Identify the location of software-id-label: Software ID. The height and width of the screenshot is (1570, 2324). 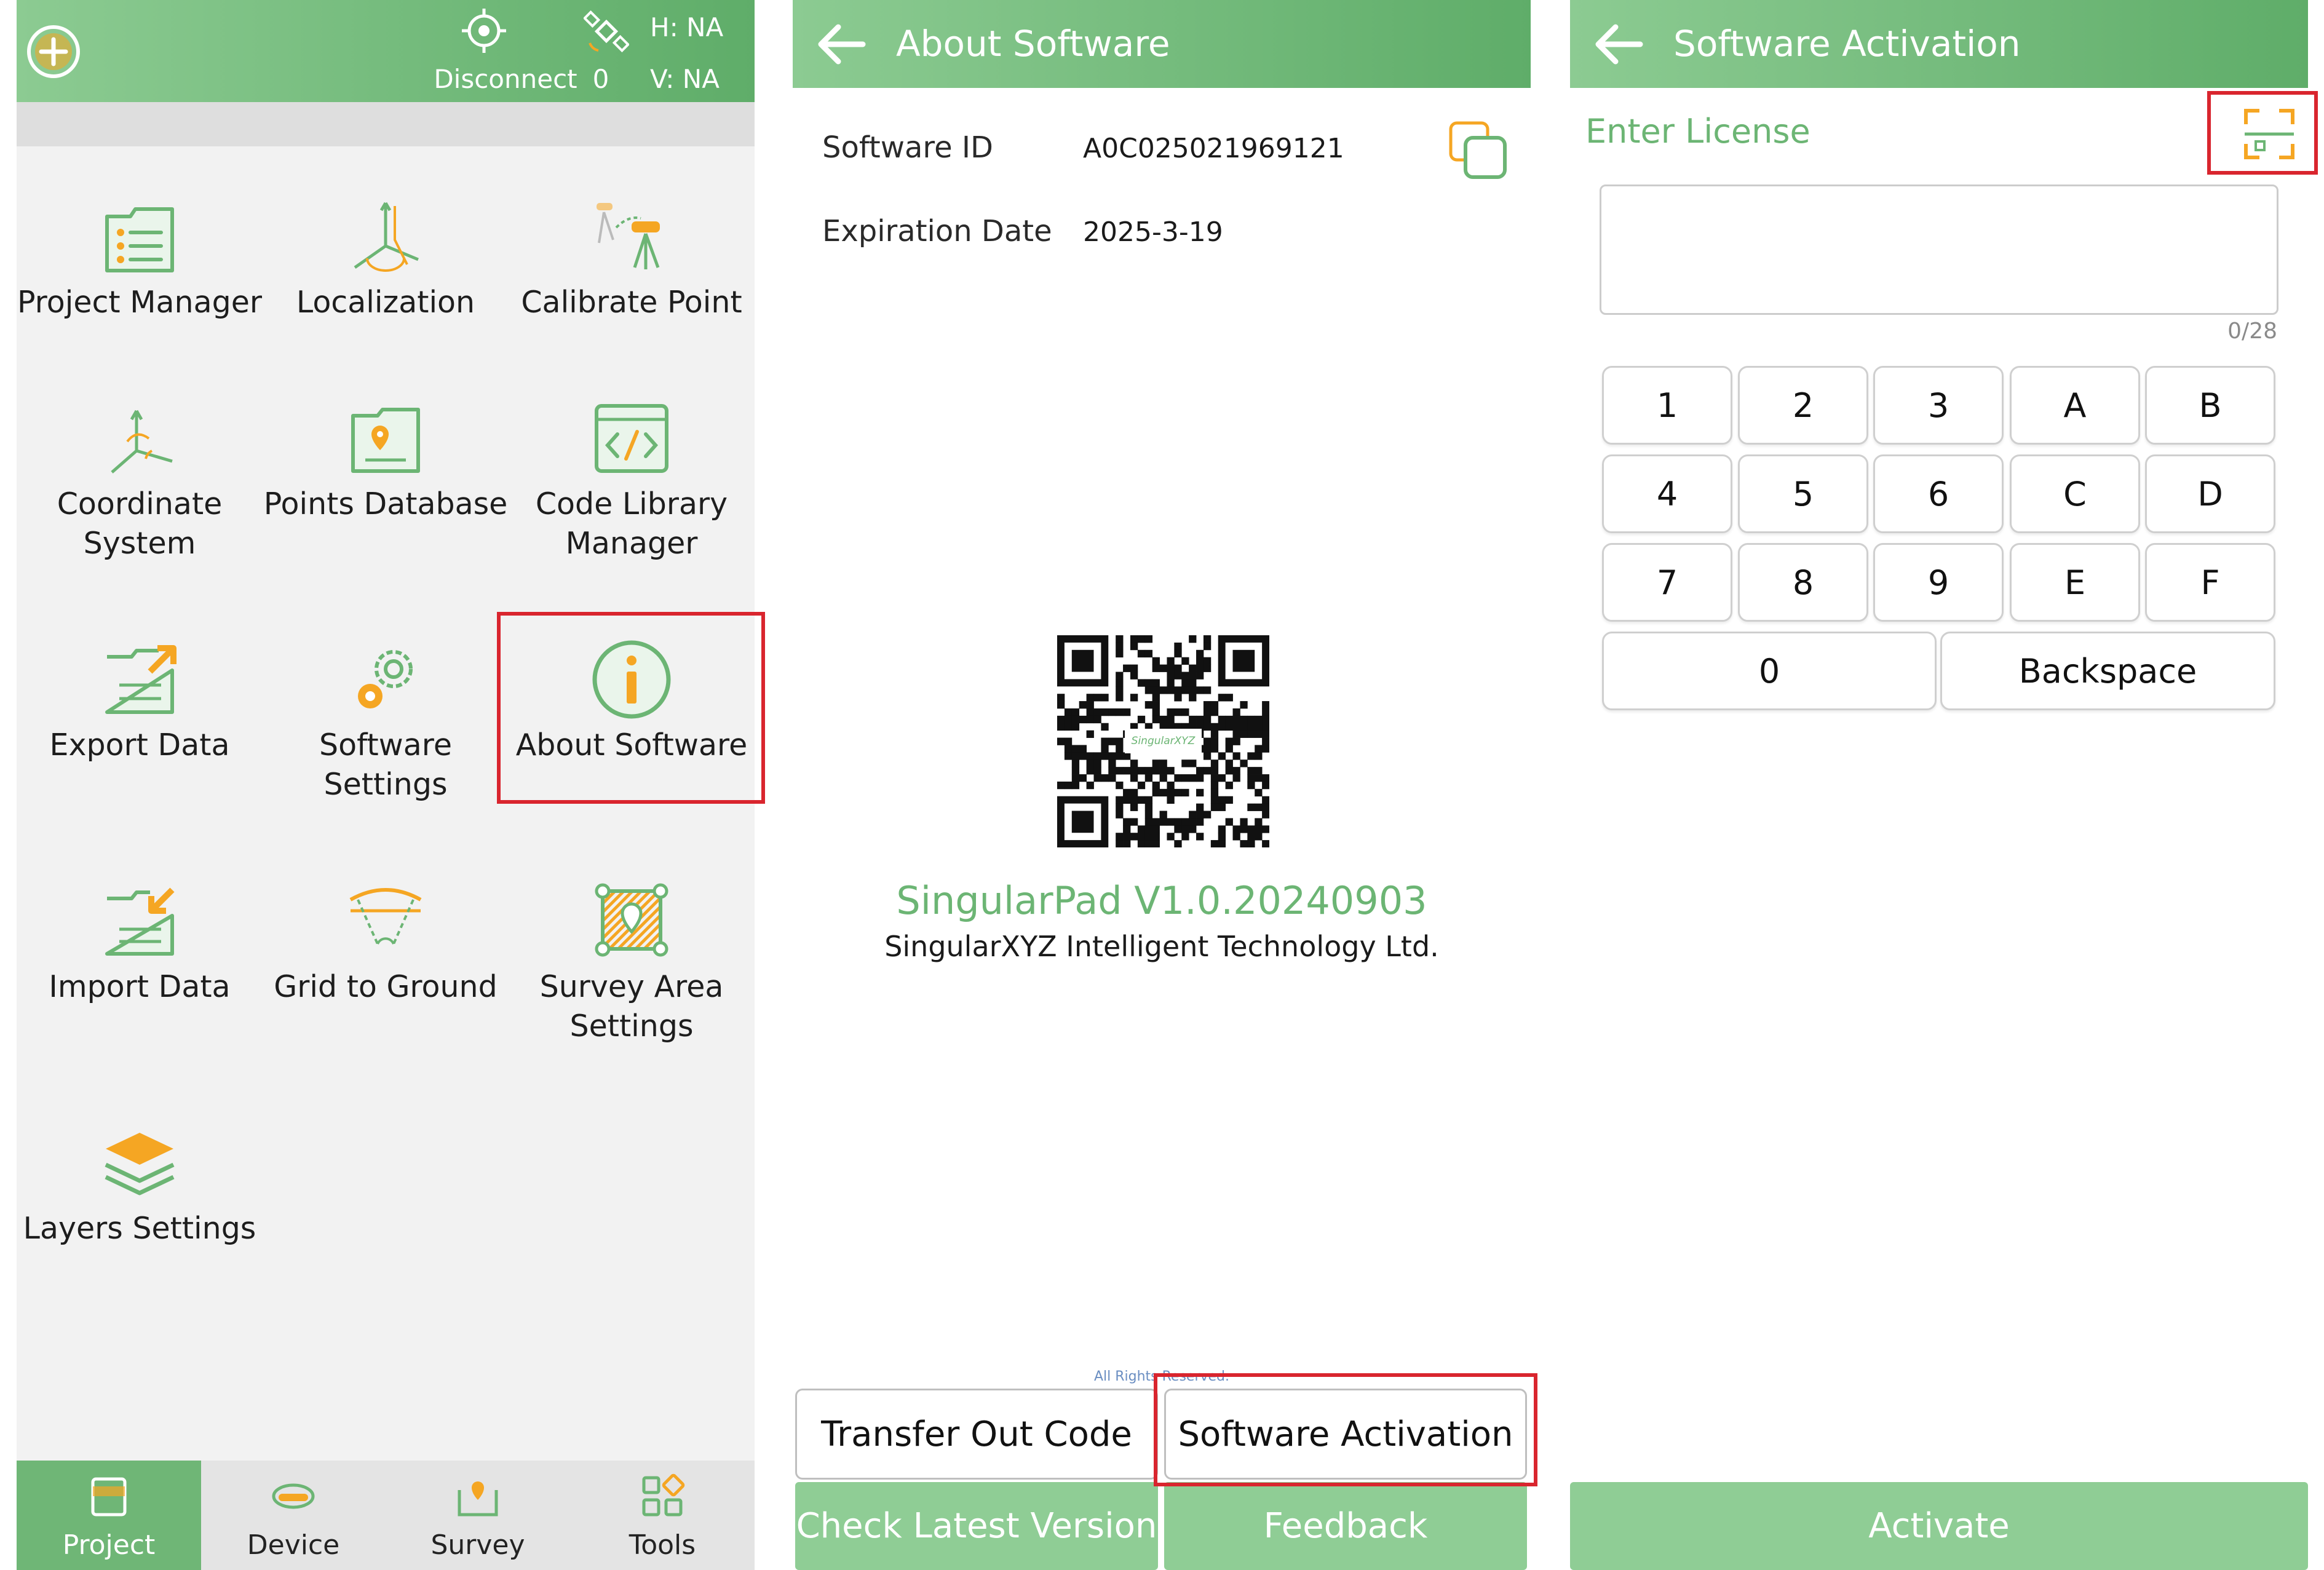
(908, 147).